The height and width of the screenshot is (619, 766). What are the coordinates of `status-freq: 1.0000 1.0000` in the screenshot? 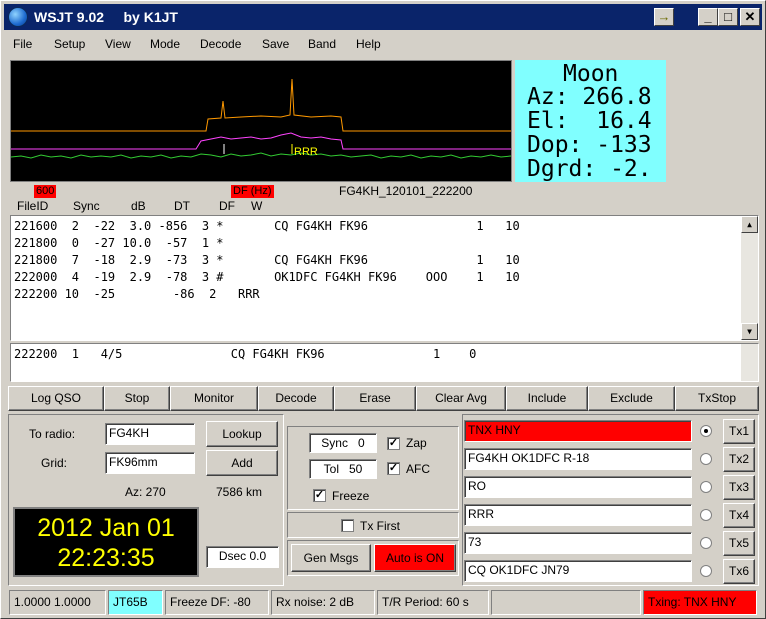 It's located at (57, 602).